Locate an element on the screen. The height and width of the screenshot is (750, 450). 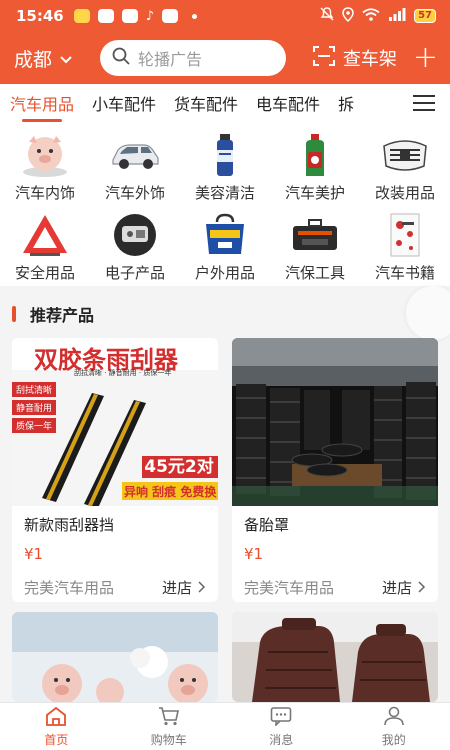
recommend-header: 推荐产品 is located at coordinates (225, 314).